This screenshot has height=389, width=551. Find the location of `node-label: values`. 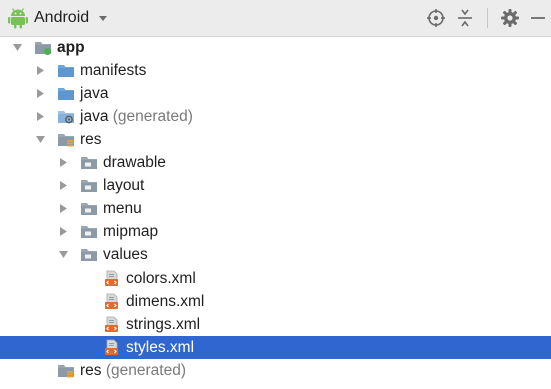

node-label: values is located at coordinates (125, 254).